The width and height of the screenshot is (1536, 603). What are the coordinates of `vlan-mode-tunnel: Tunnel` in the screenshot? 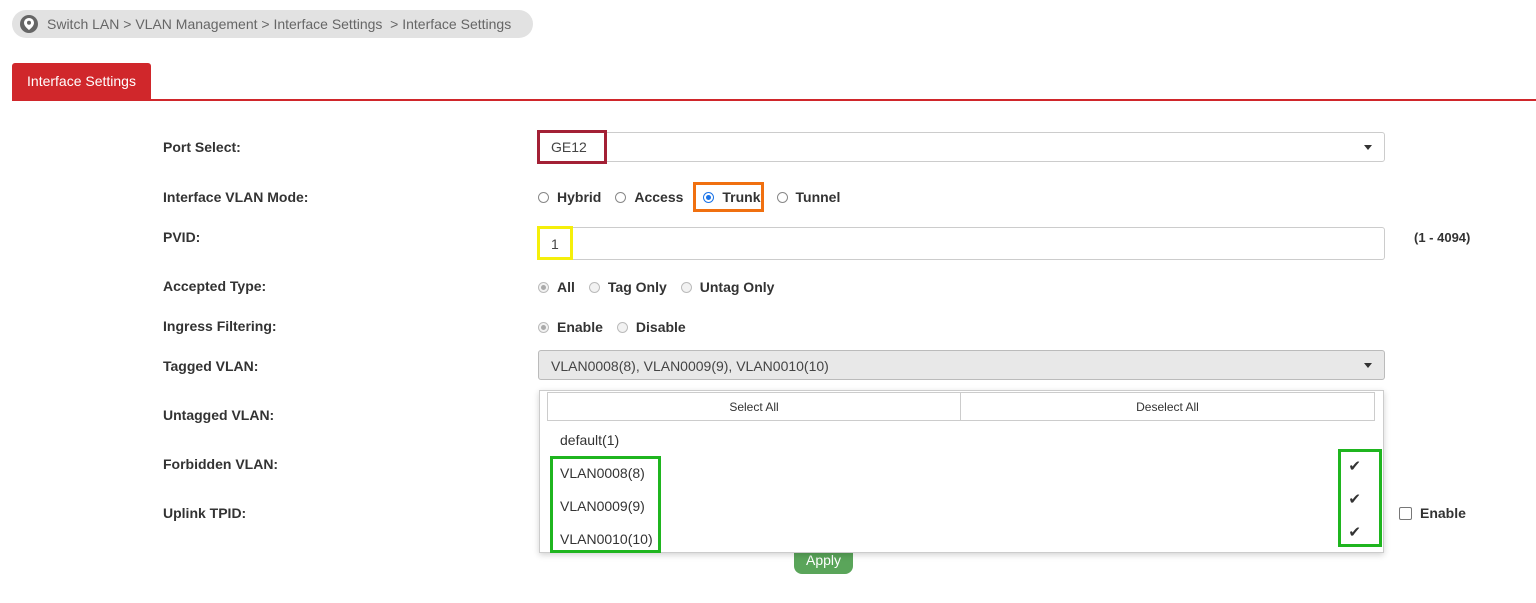 It's located at (808, 197).